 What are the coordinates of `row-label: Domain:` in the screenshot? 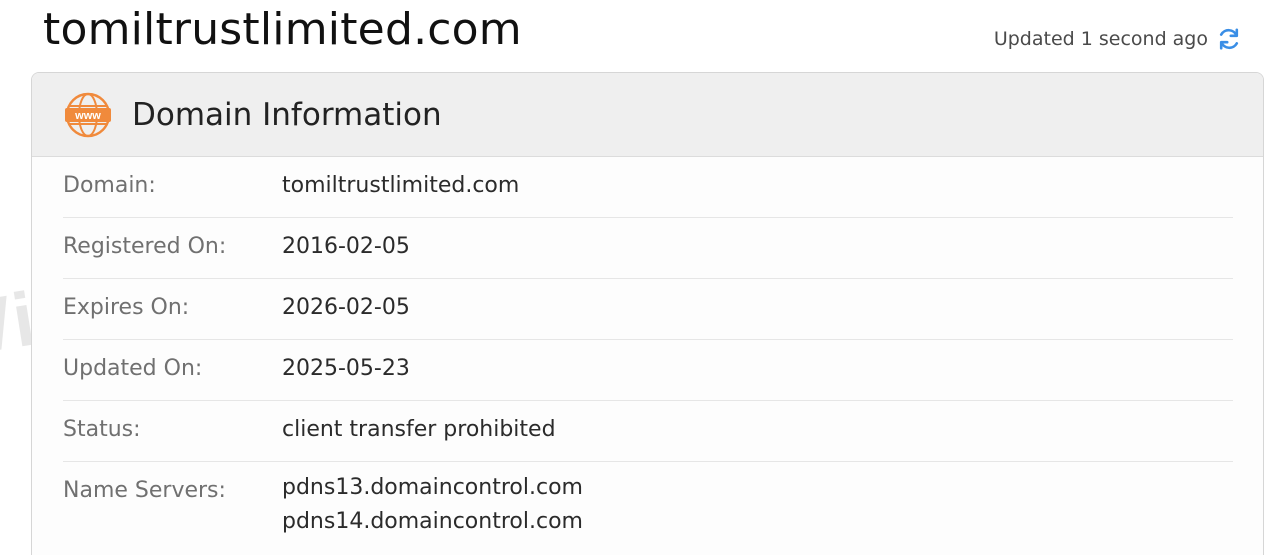 It's located at (109, 185).